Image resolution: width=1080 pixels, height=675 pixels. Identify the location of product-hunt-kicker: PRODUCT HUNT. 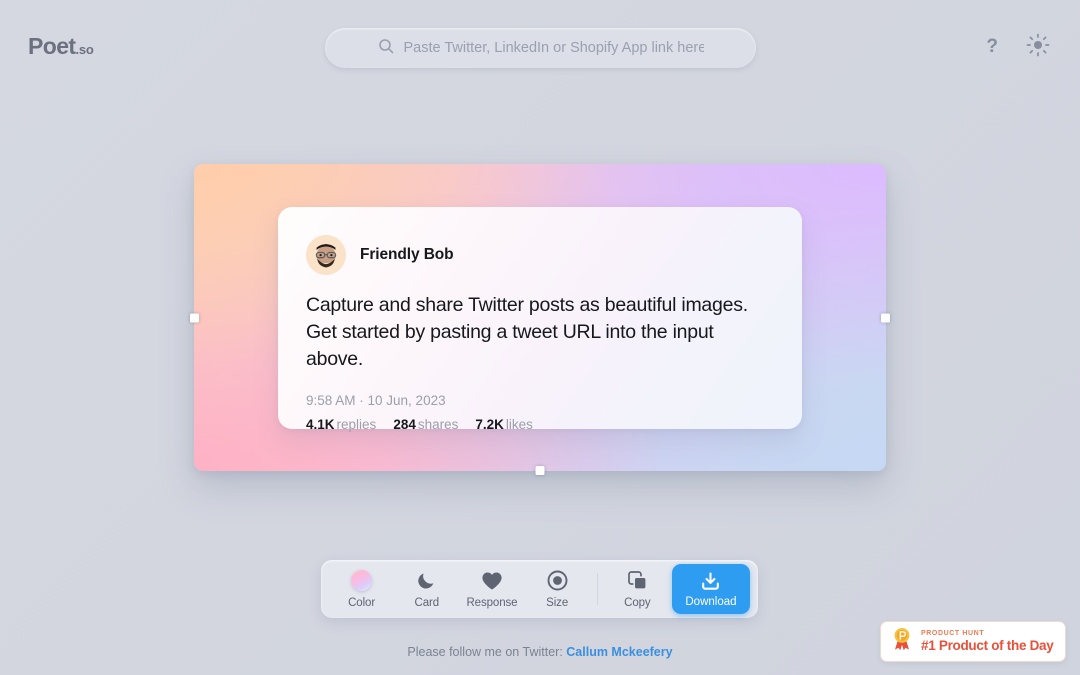
(953, 633).